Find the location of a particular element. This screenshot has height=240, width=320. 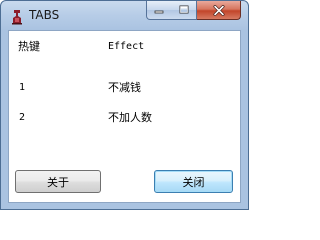

close-window-button is located at coordinates (219, 10).